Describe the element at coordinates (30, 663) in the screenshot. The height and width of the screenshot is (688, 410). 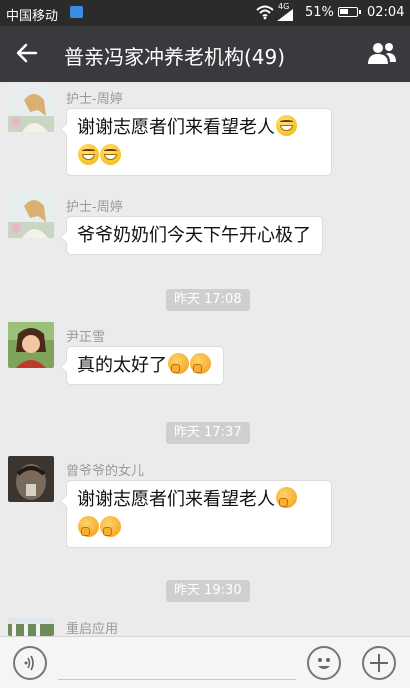
I see `voice-icon` at that location.